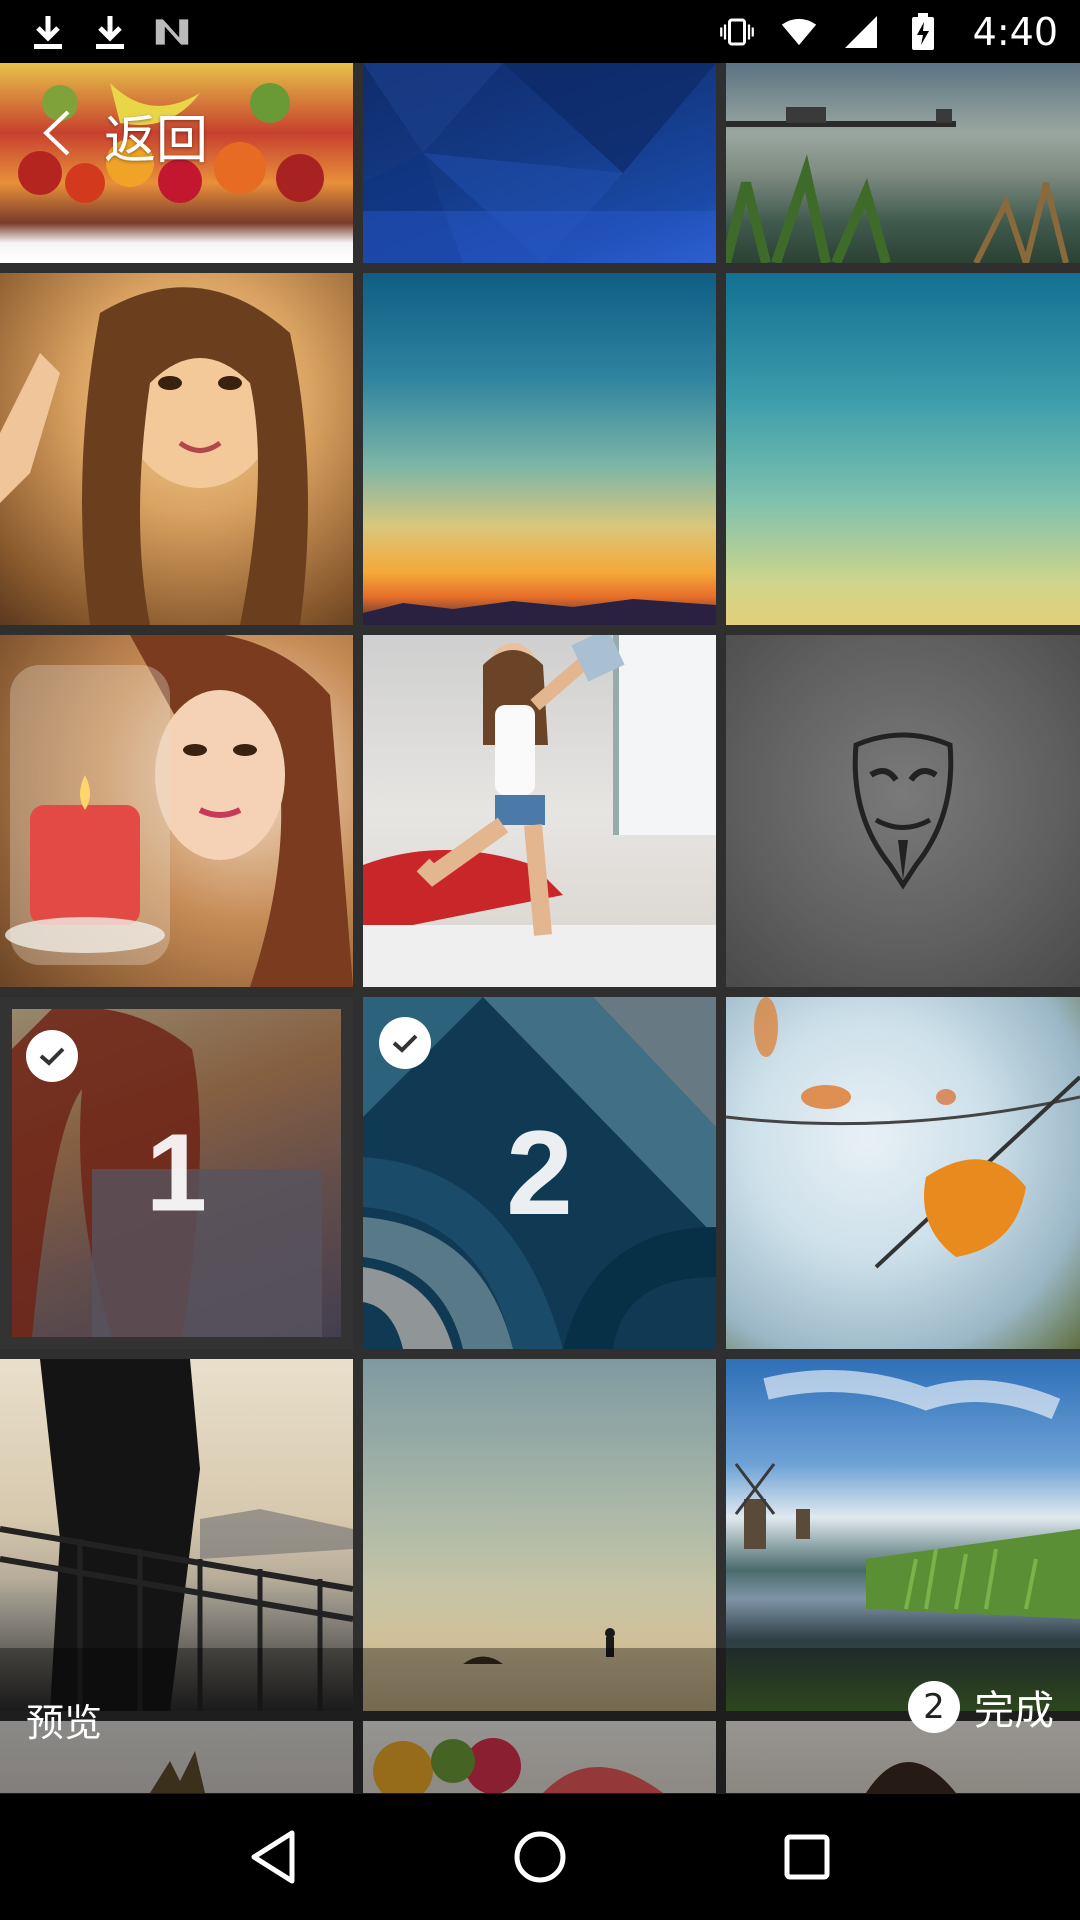 This screenshot has height=1920, width=1080. What do you see at coordinates (539, 811) in the screenshot?
I see `photo-woman-bedroom` at bounding box center [539, 811].